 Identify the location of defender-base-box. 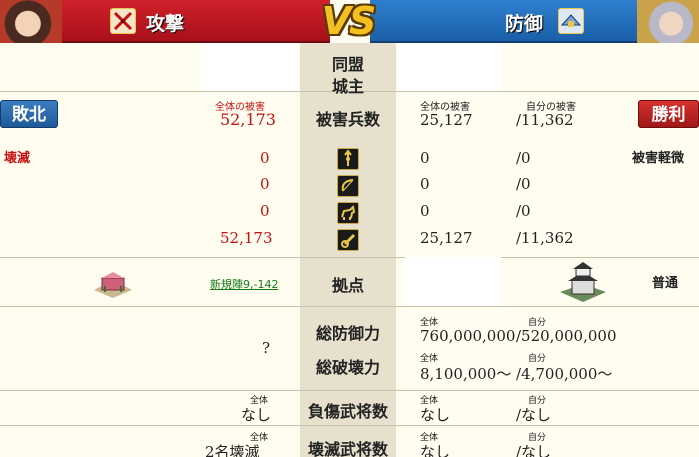
(453, 281).